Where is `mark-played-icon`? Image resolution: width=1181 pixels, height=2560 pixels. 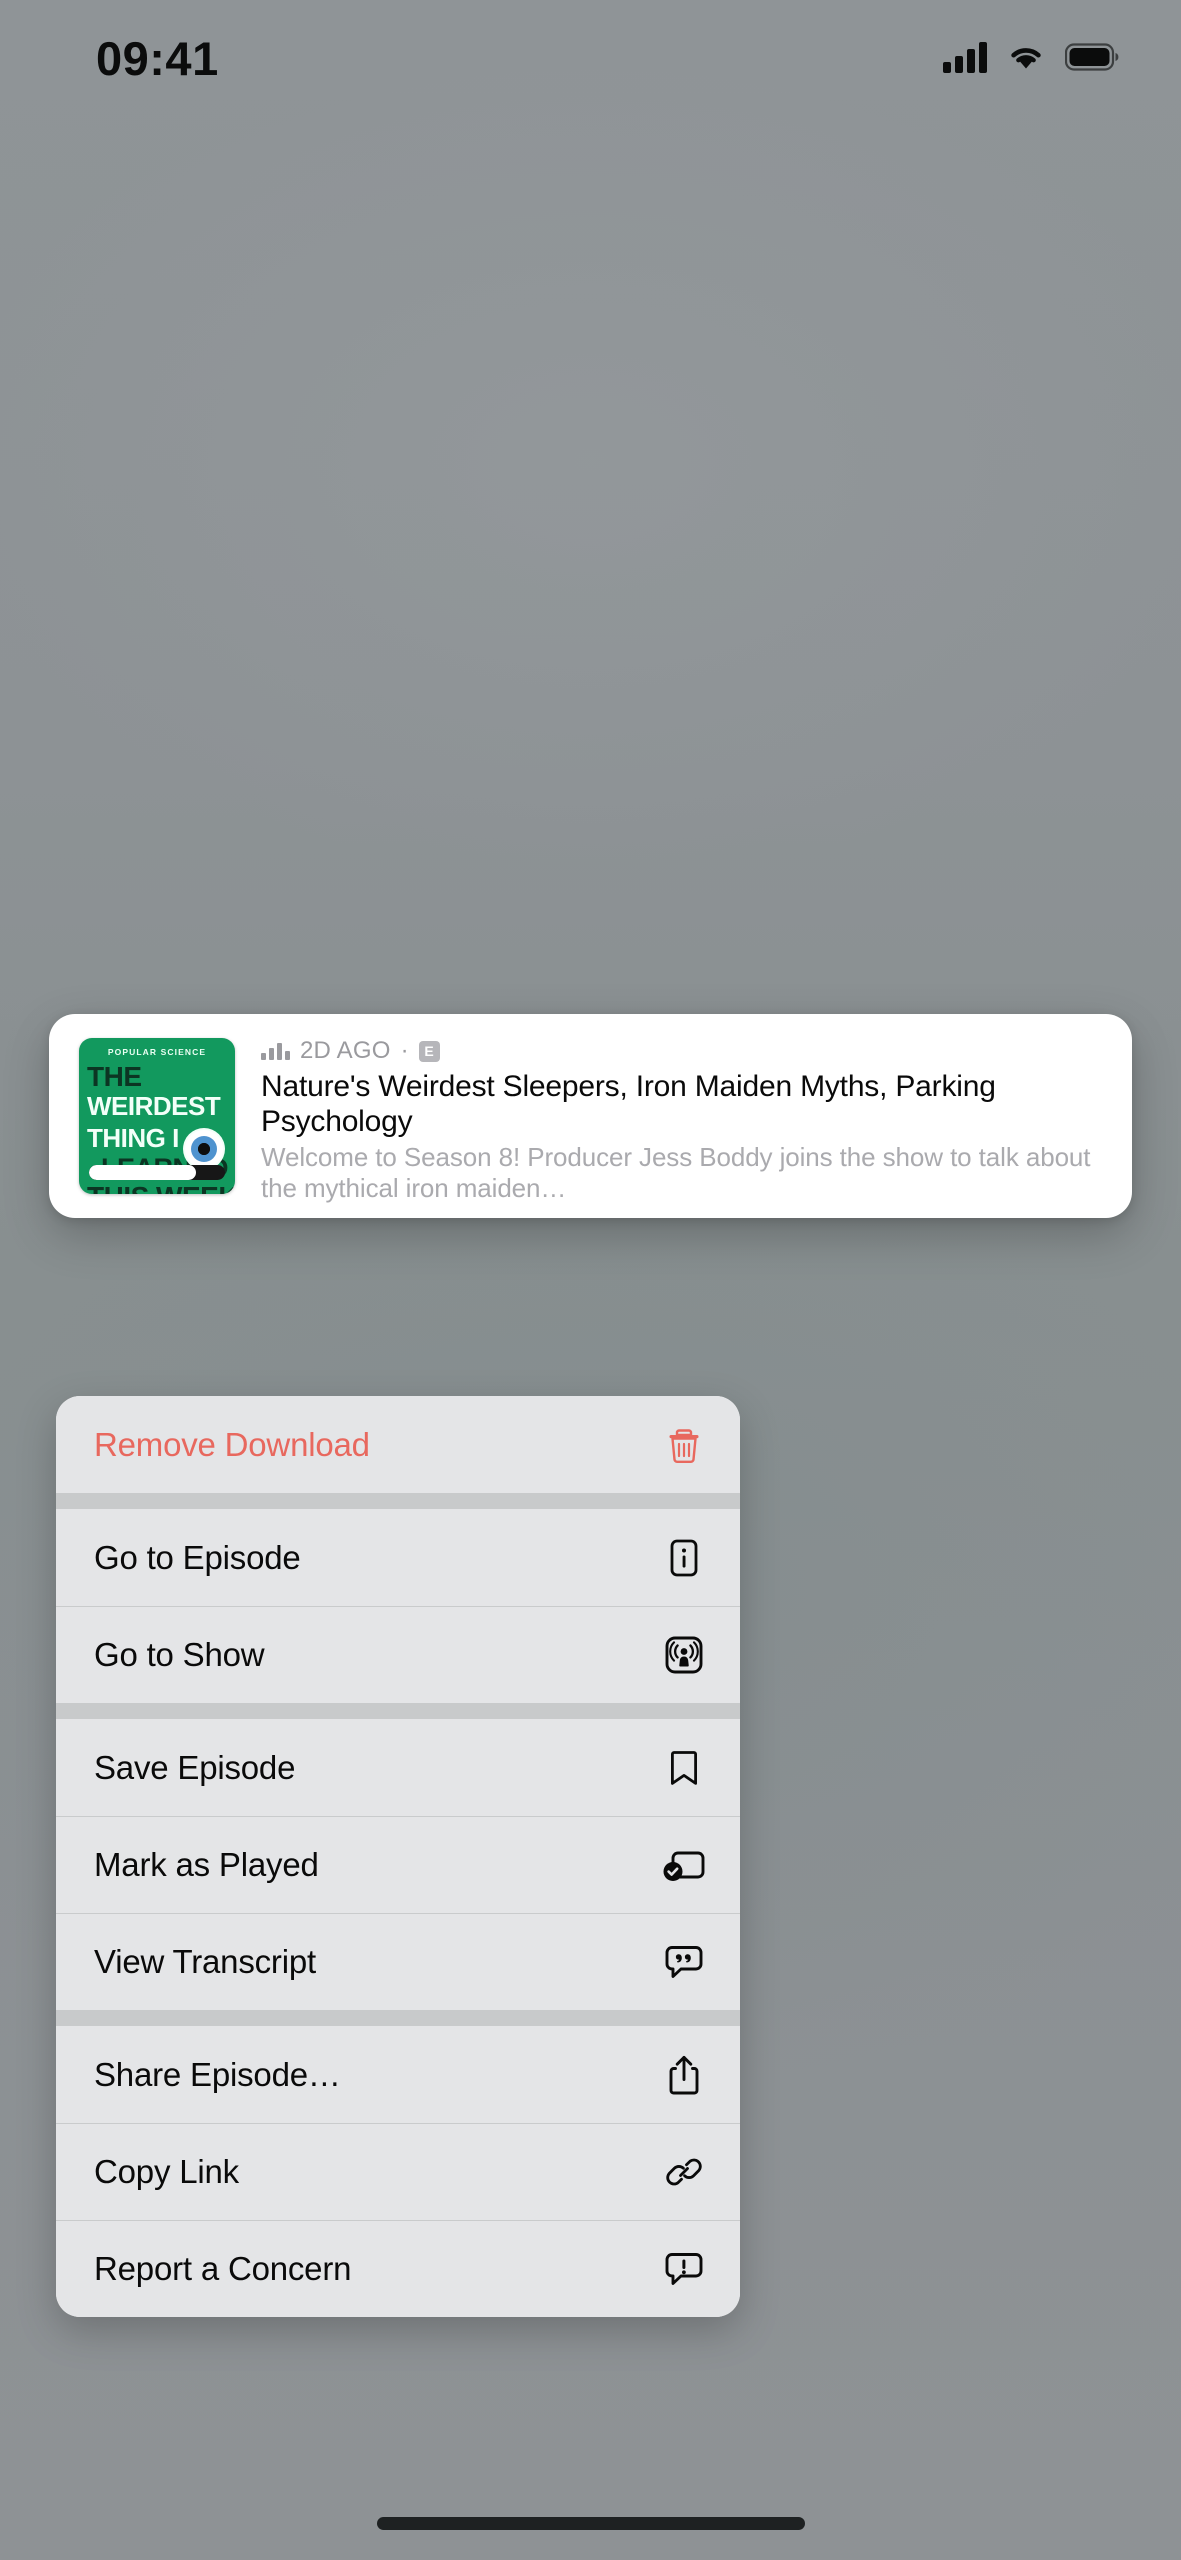 mark-played-icon is located at coordinates (684, 1865).